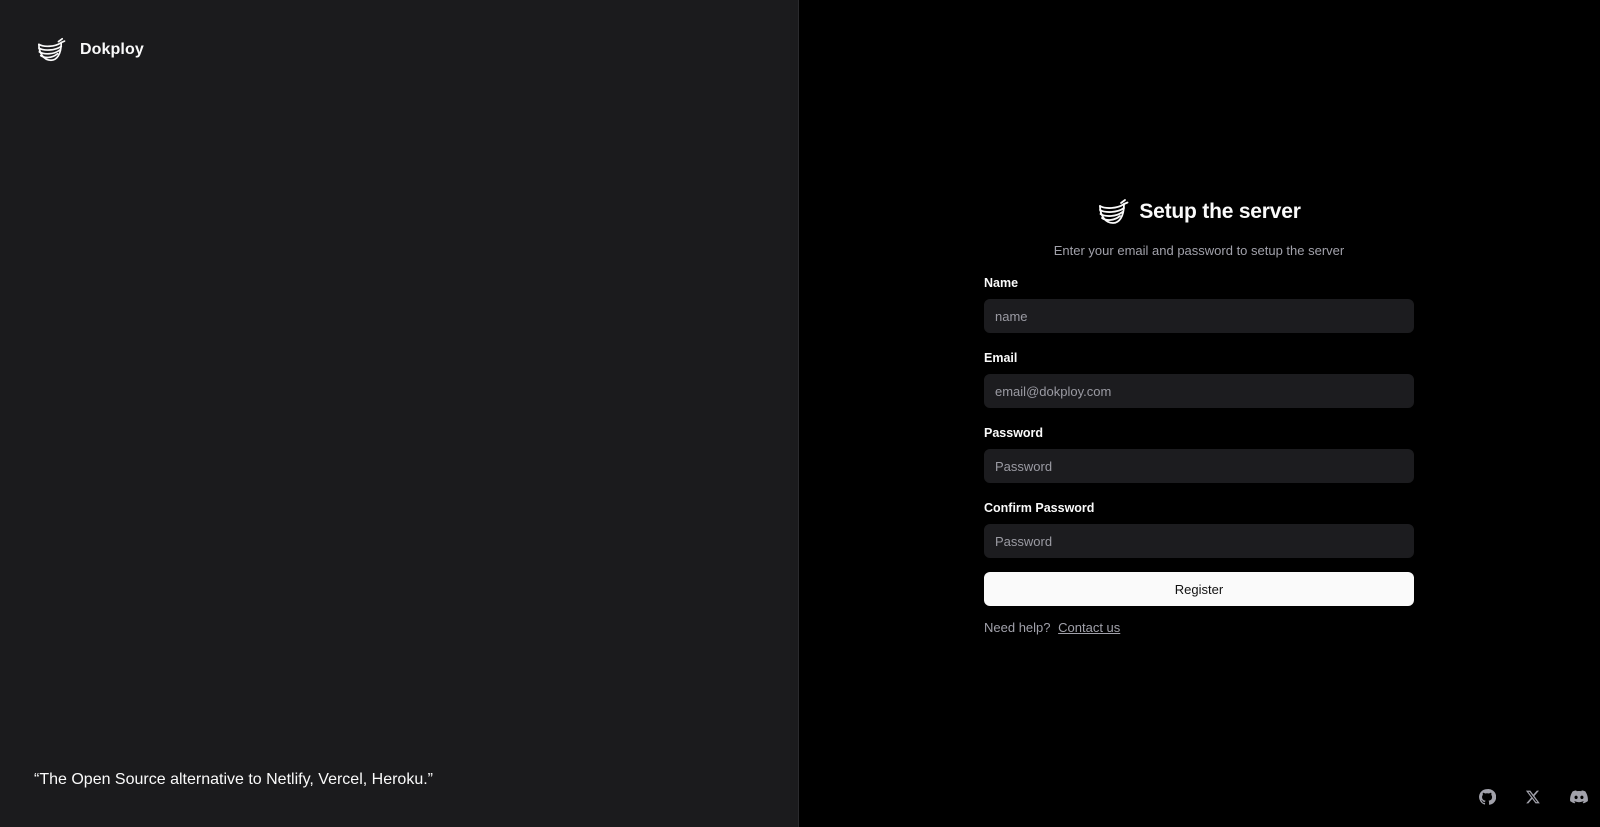 The height and width of the screenshot is (827, 1600). I want to click on help-text: Need help?, so click(1017, 627).